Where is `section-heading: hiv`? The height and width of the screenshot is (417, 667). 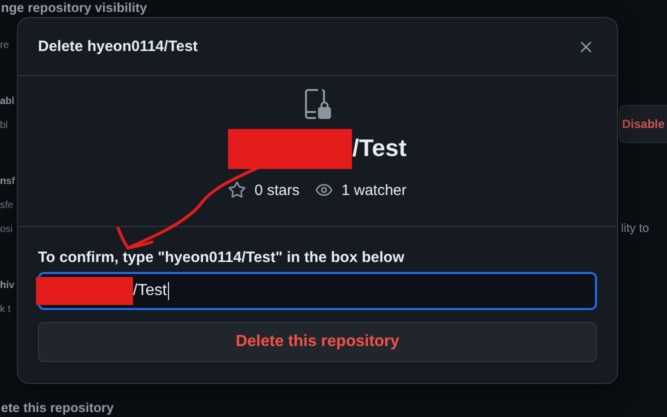
section-heading: hiv is located at coordinates (8, 286).